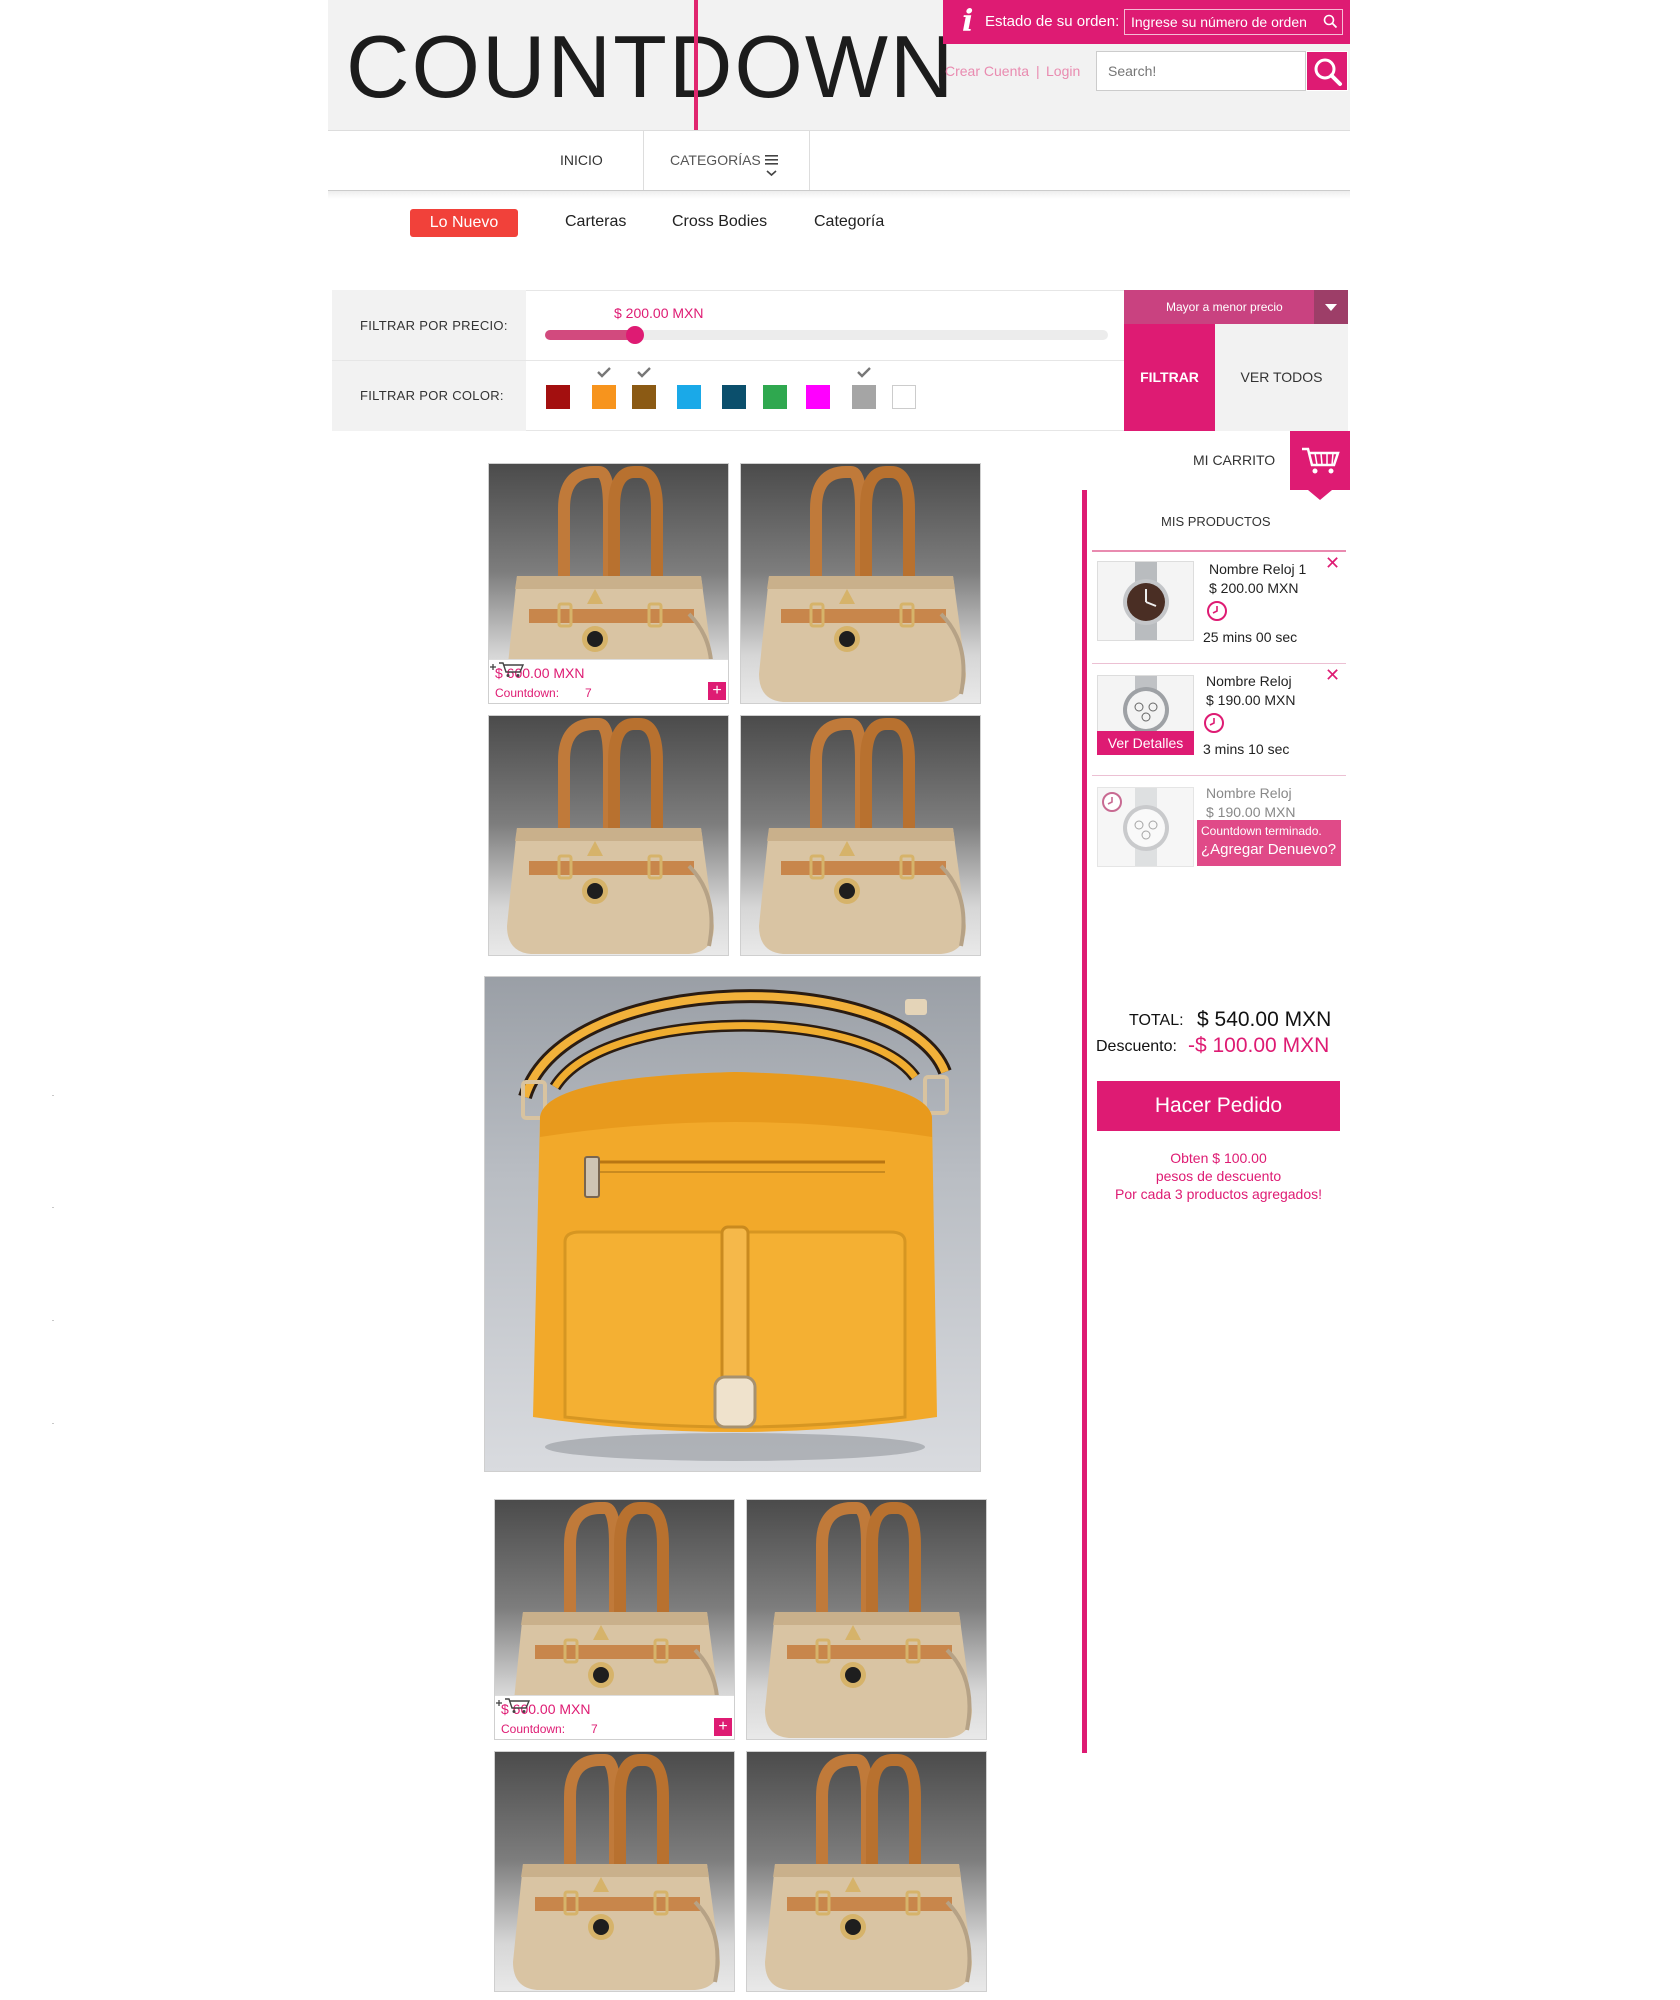 This screenshot has height=2000, width=1680. Describe the element at coordinates (1200, 71) in the screenshot. I see `search-input` at that location.